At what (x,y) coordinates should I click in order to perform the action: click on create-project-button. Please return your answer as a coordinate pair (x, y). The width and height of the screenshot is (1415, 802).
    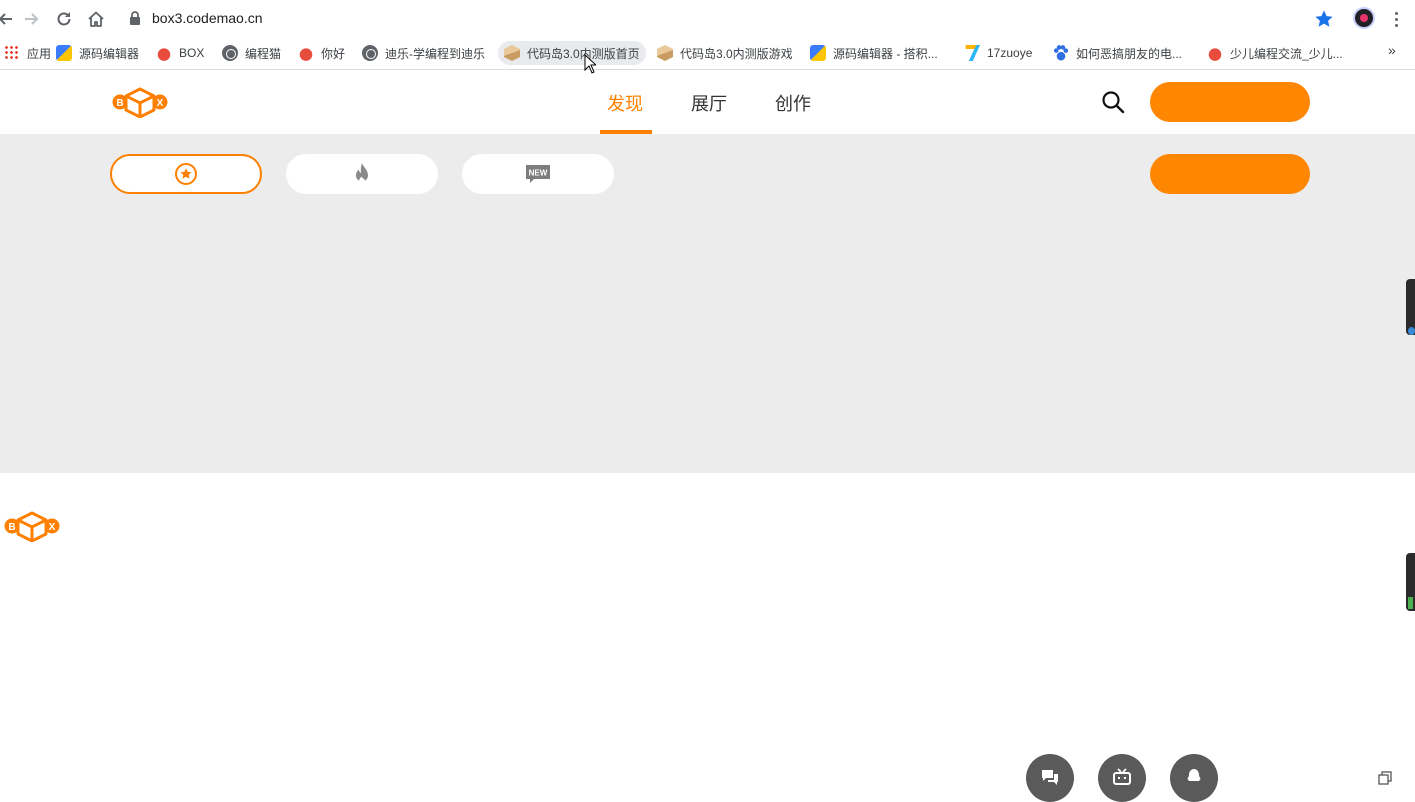
    Looking at the image, I should click on (1230, 174).